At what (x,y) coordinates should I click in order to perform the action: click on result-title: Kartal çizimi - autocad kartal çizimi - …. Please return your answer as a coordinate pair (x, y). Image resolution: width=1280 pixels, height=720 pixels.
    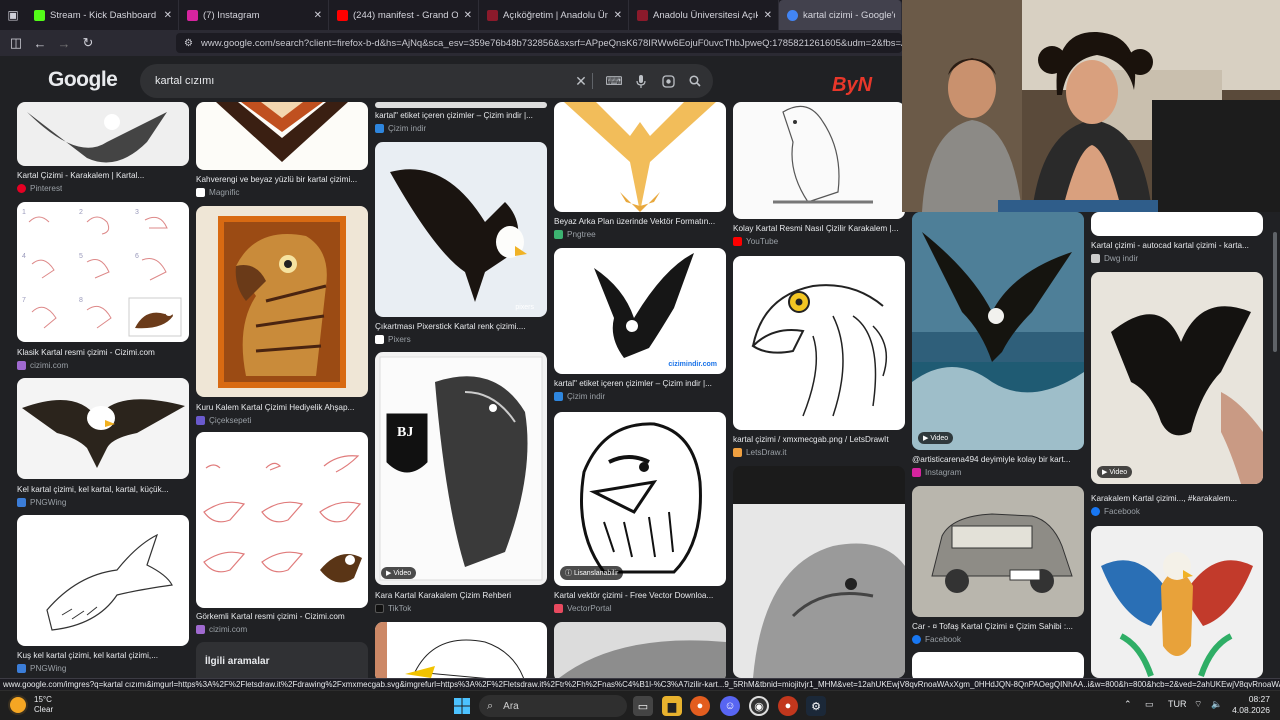
    Looking at the image, I should click on (1177, 245).